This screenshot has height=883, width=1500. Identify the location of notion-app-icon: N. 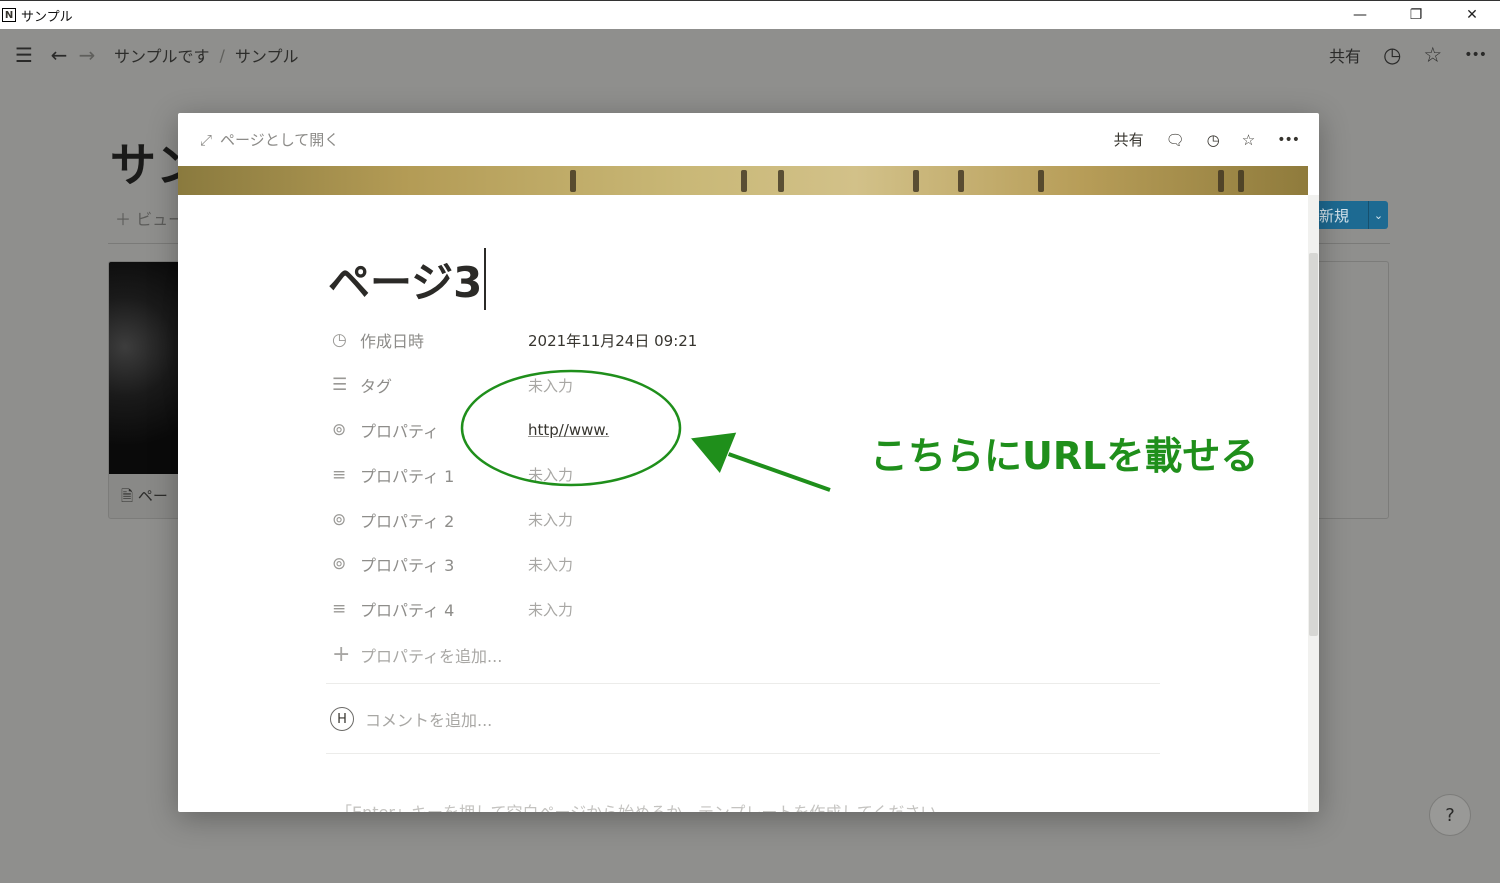
(9, 15).